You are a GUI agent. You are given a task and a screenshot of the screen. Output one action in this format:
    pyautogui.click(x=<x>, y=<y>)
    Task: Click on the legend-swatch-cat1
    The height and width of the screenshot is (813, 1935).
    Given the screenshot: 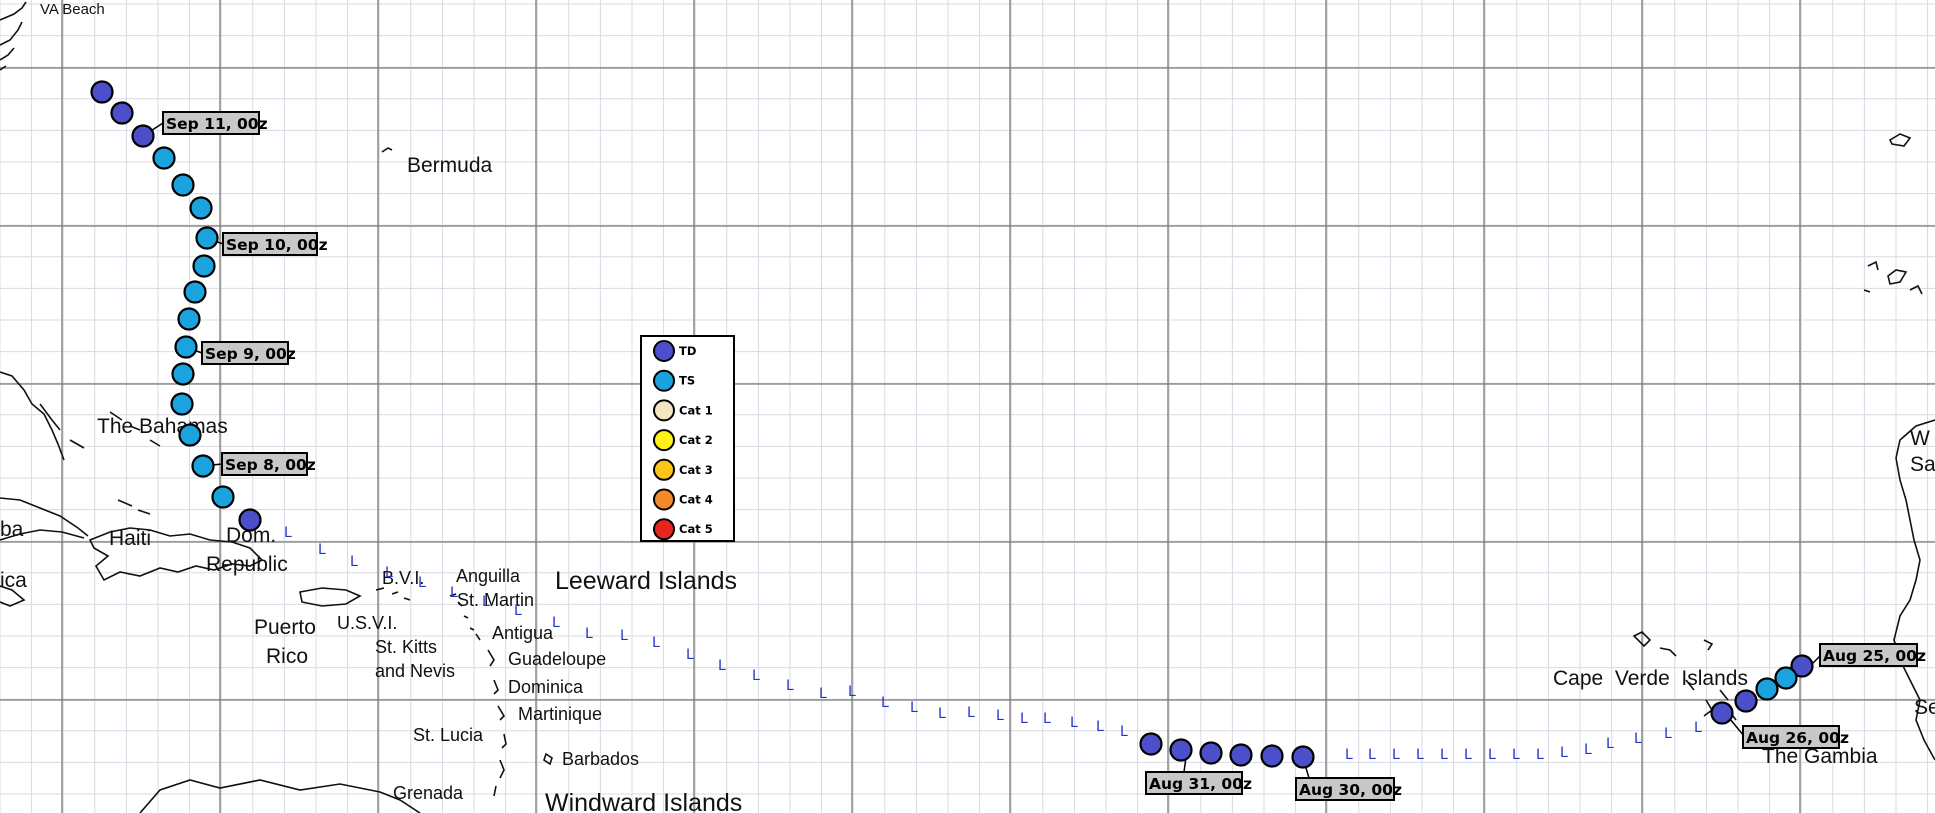 What is the action you would take?
    pyautogui.click(x=664, y=410)
    